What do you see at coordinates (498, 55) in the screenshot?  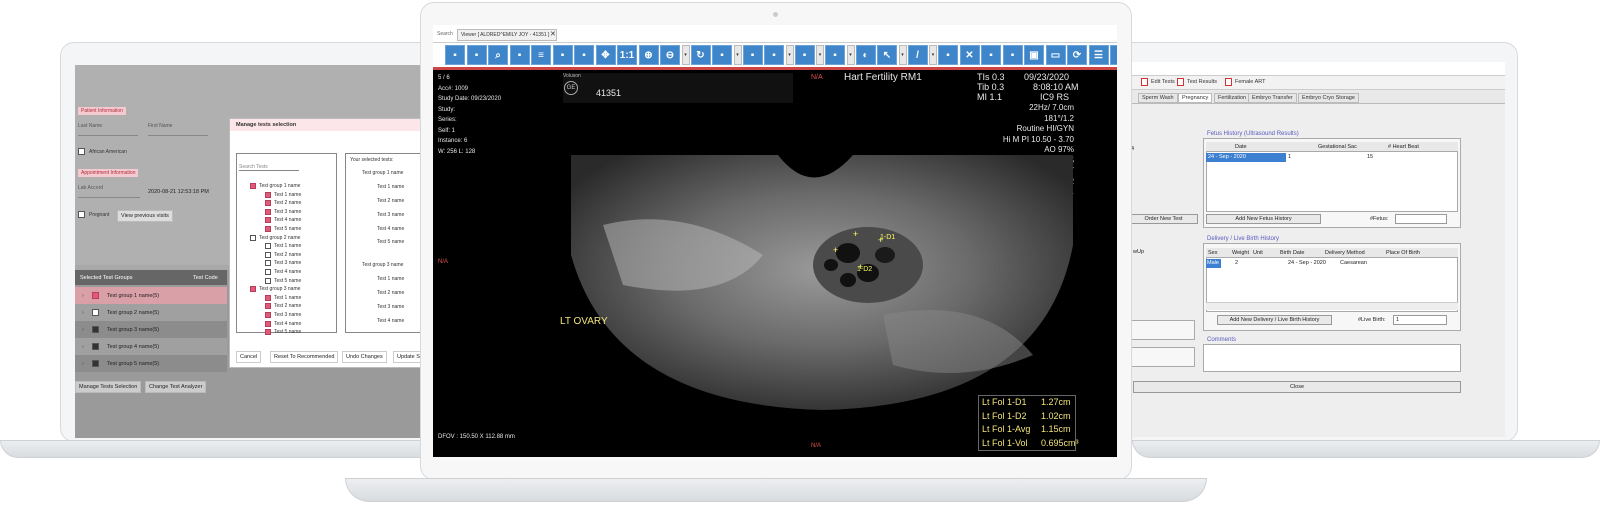 I see `zoom-icon: ⌕` at bounding box center [498, 55].